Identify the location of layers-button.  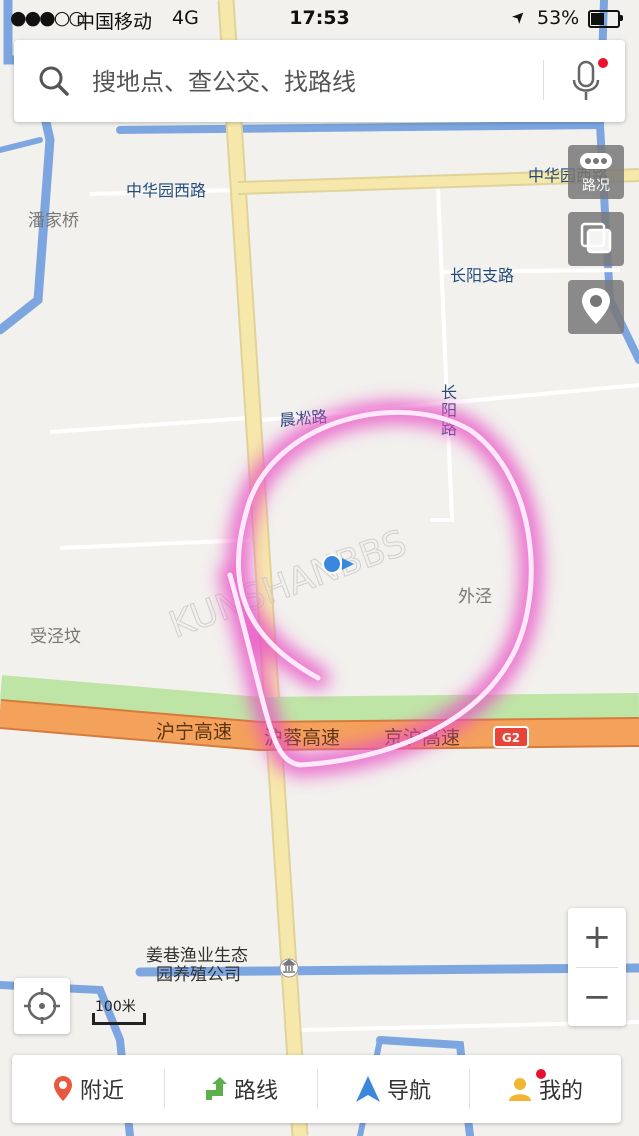
(596, 239).